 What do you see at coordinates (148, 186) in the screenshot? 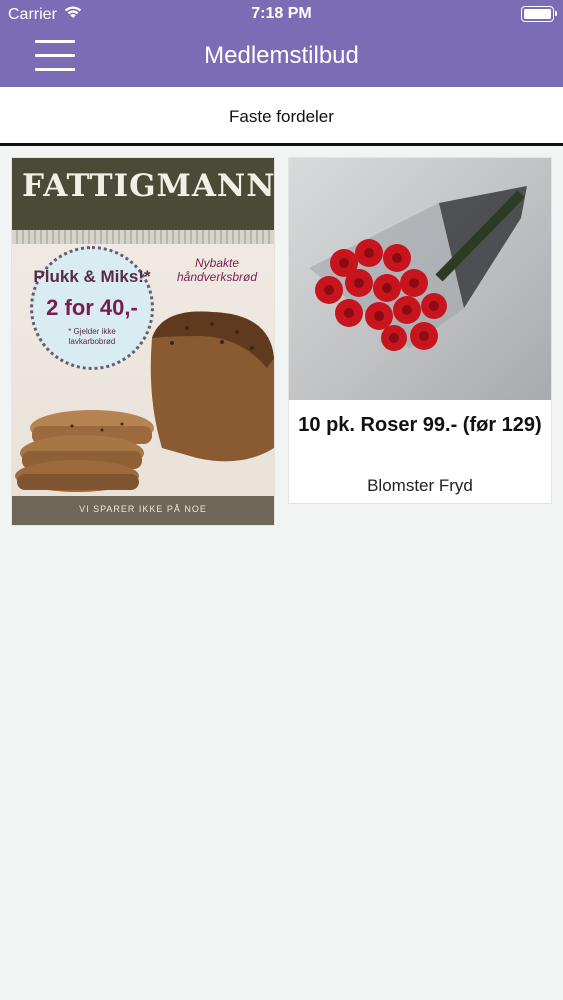
I see `brand-logo: FATTIGMANN` at bounding box center [148, 186].